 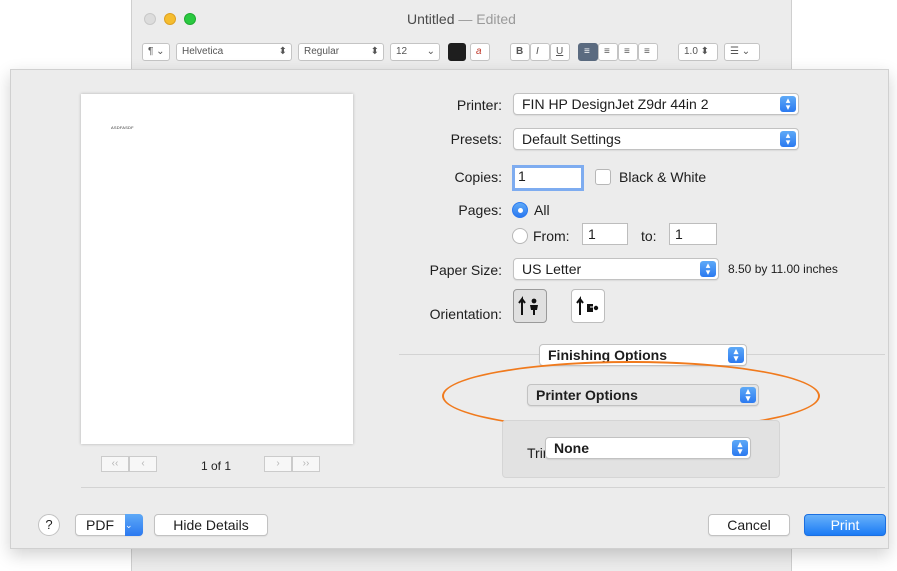 I want to click on previous-page-button: ‹, so click(x=143, y=464).